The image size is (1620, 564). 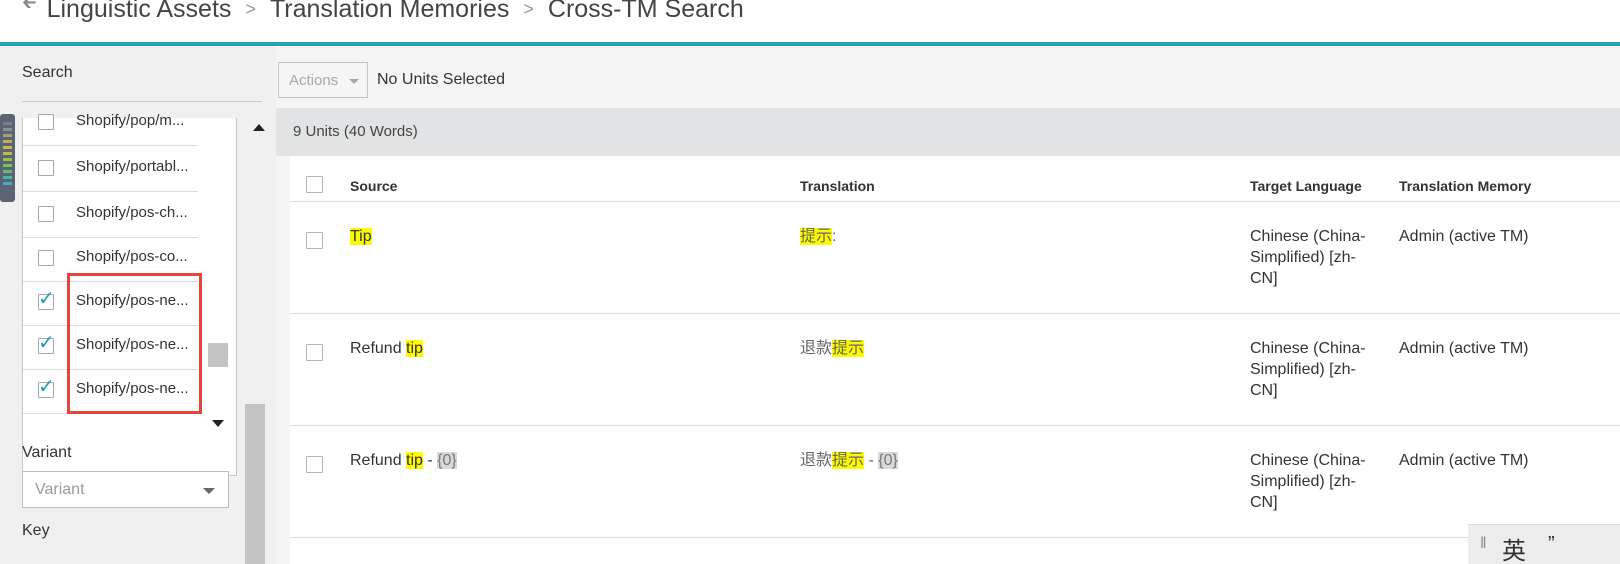 I want to click on level-meter-widget, so click(x=7, y=158).